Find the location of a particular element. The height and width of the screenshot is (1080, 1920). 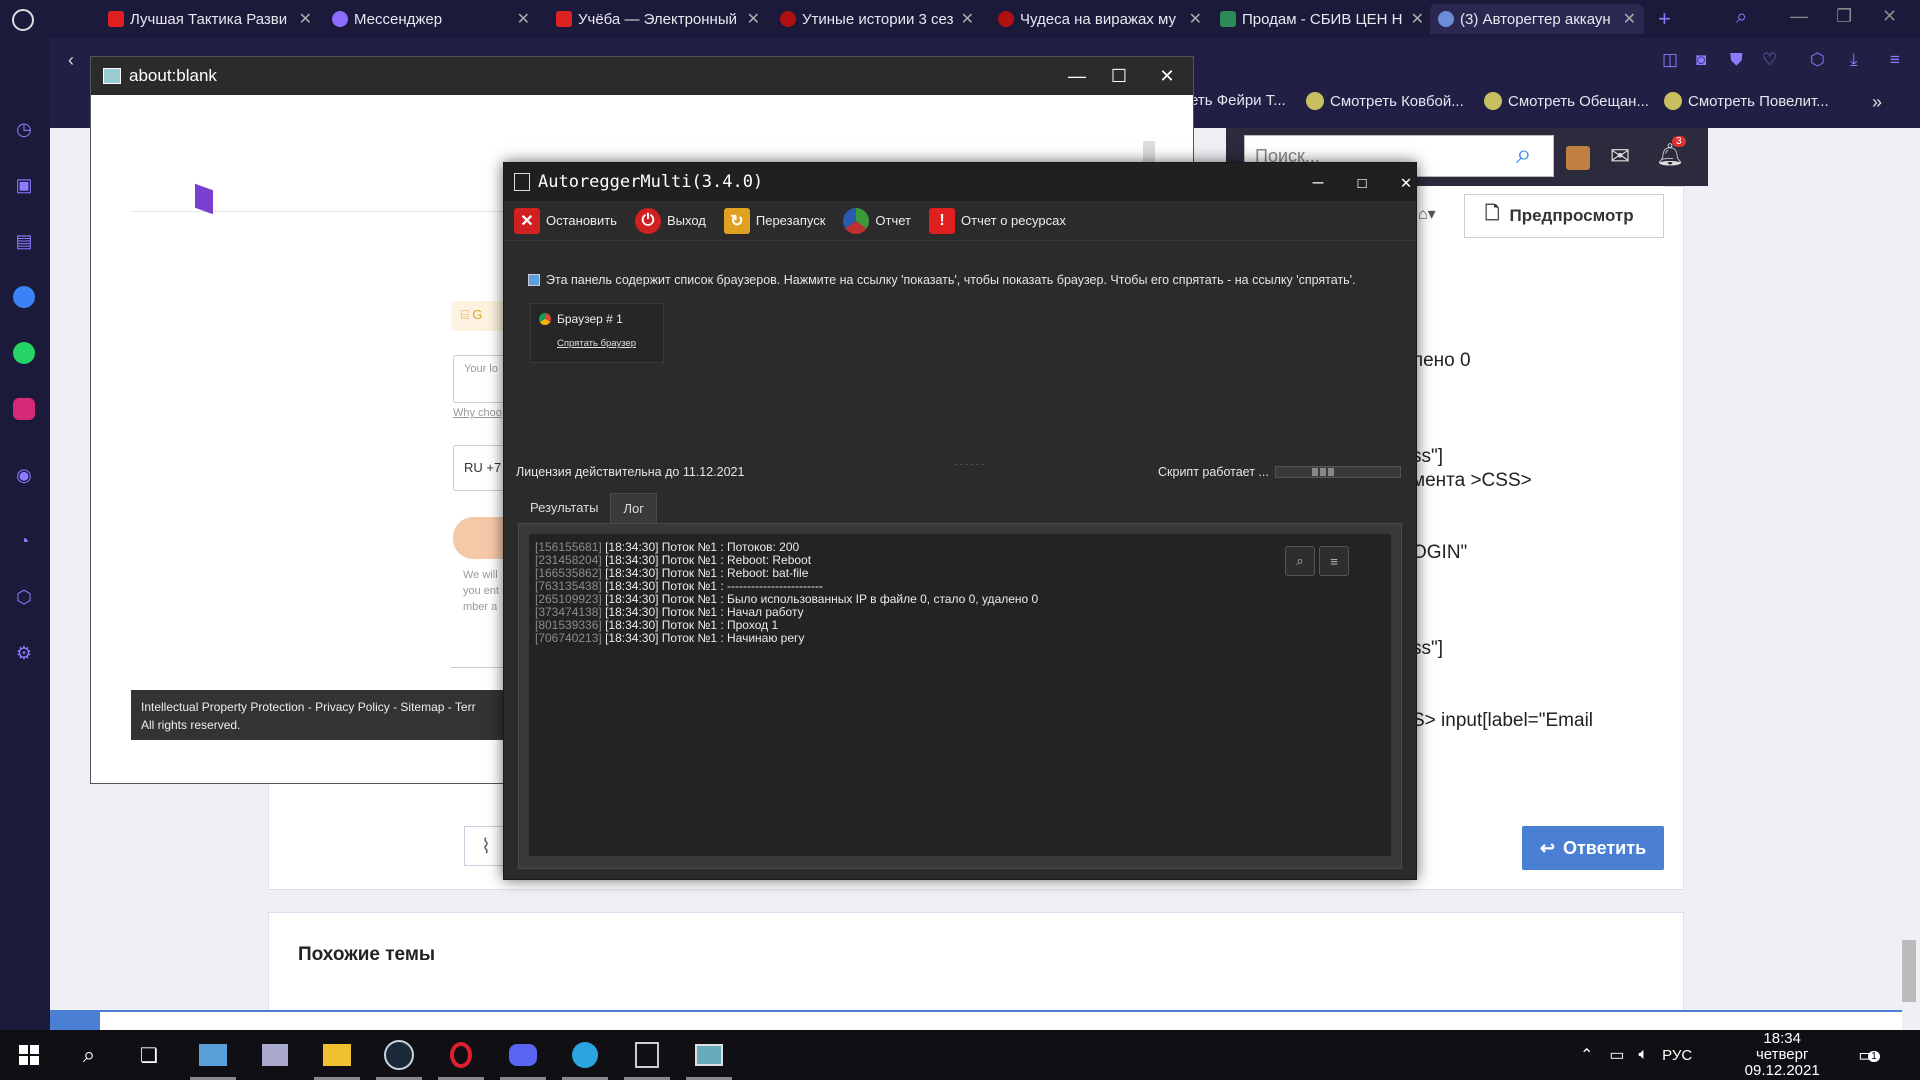

tab-2: Мессенджер ✕ is located at coordinates (431, 19).